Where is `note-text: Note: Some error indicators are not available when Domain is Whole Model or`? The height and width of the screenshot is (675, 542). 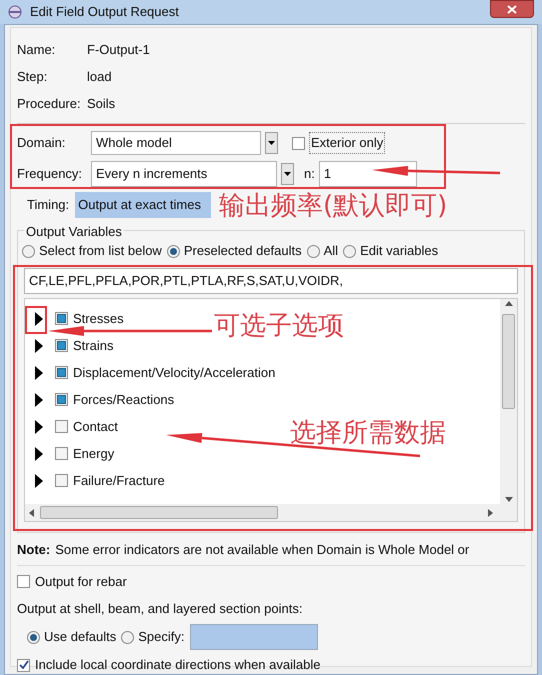
note-text: Note: Some error indicators are not available when Domain is Whole Model or is located at coordinates (243, 550).